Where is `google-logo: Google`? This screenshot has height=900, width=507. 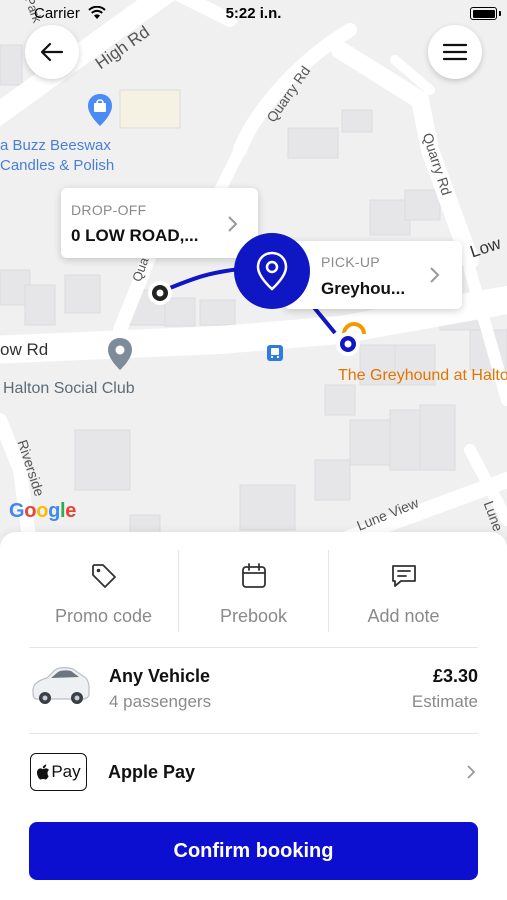 google-logo: Google is located at coordinates (42, 511).